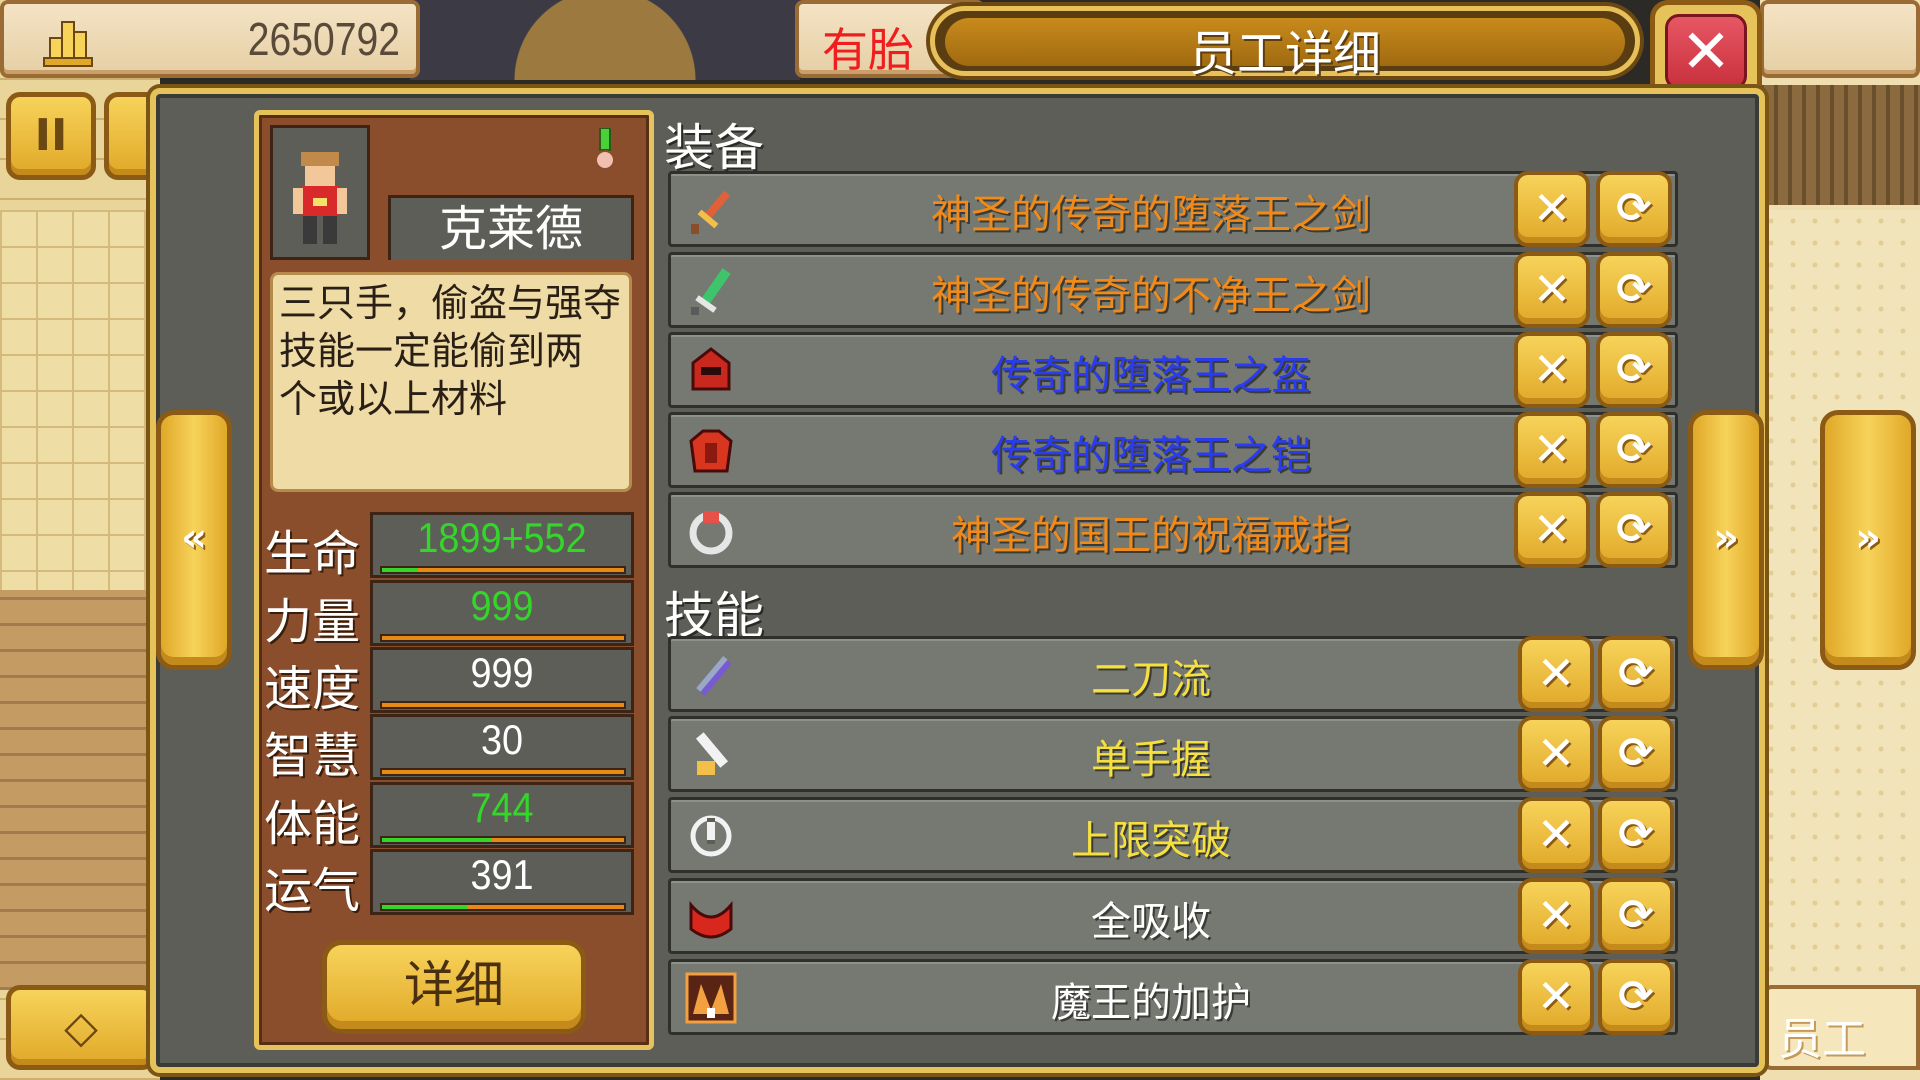  Describe the element at coordinates (1151, 1003) in the screenshot. I see `skill-name: 魔王的加护` at that location.